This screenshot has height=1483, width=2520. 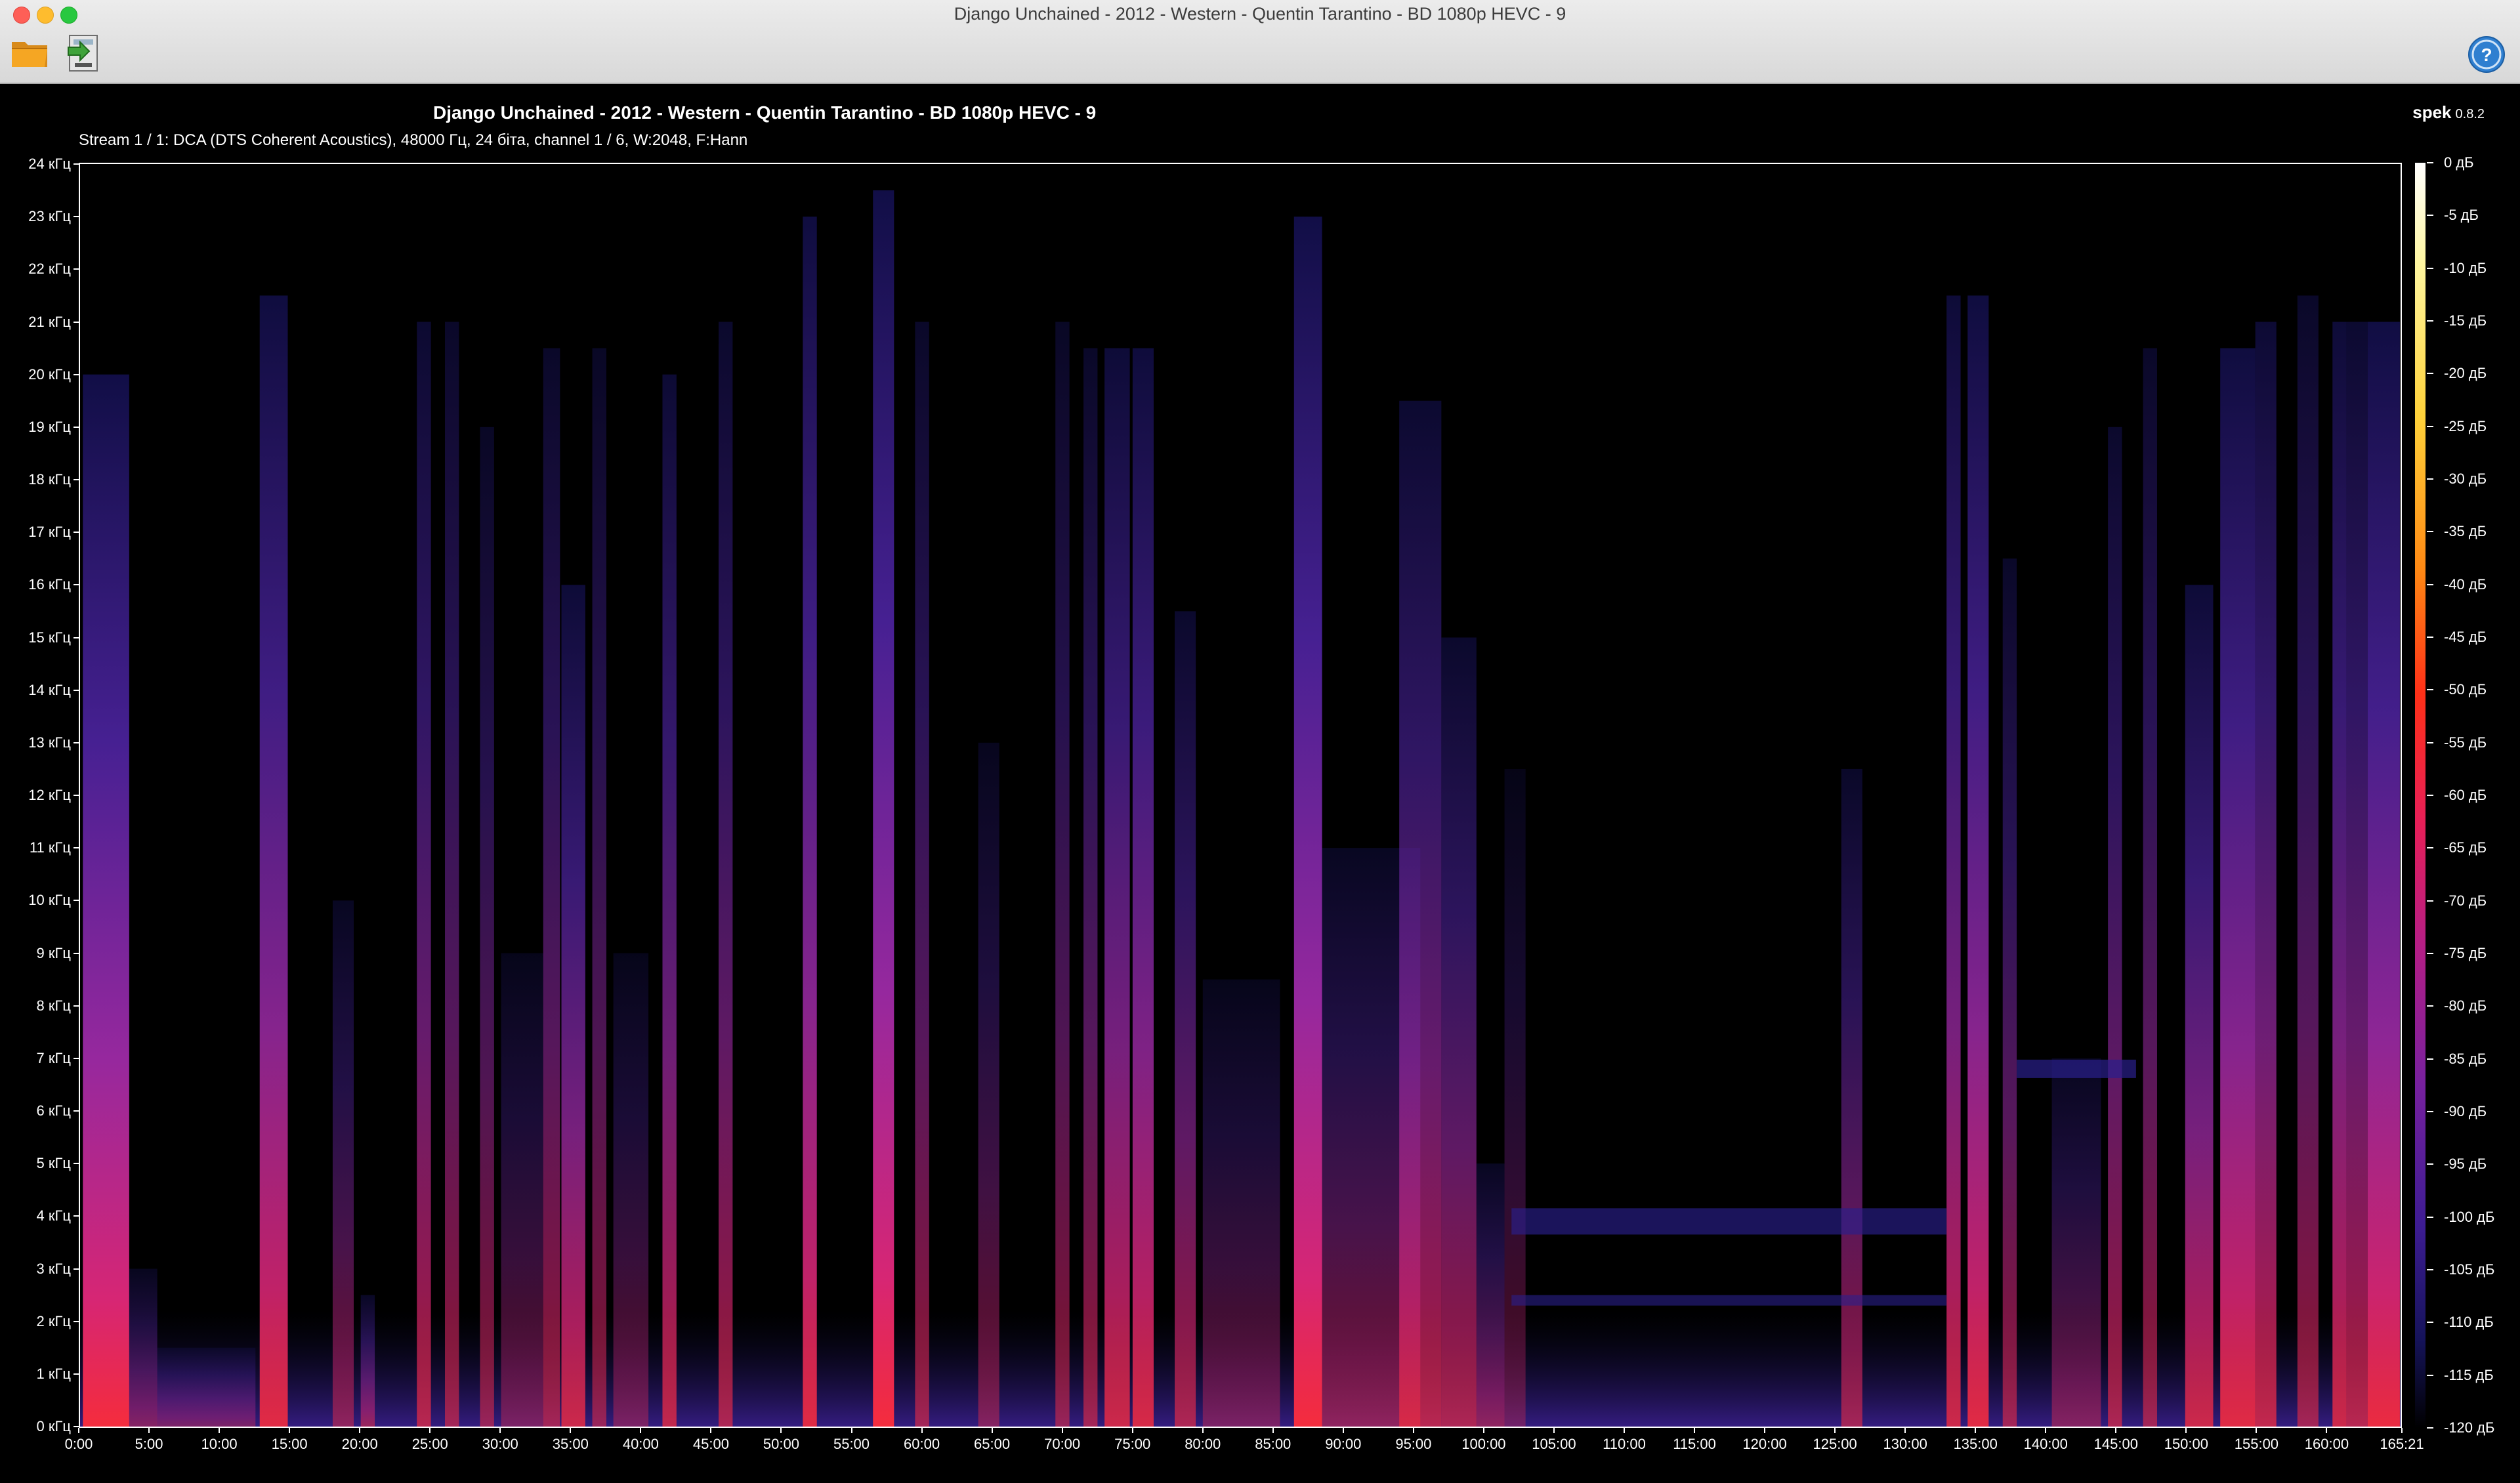 What do you see at coordinates (2256, 1444) in the screenshot?
I see `time-tick-label: 155:00` at bounding box center [2256, 1444].